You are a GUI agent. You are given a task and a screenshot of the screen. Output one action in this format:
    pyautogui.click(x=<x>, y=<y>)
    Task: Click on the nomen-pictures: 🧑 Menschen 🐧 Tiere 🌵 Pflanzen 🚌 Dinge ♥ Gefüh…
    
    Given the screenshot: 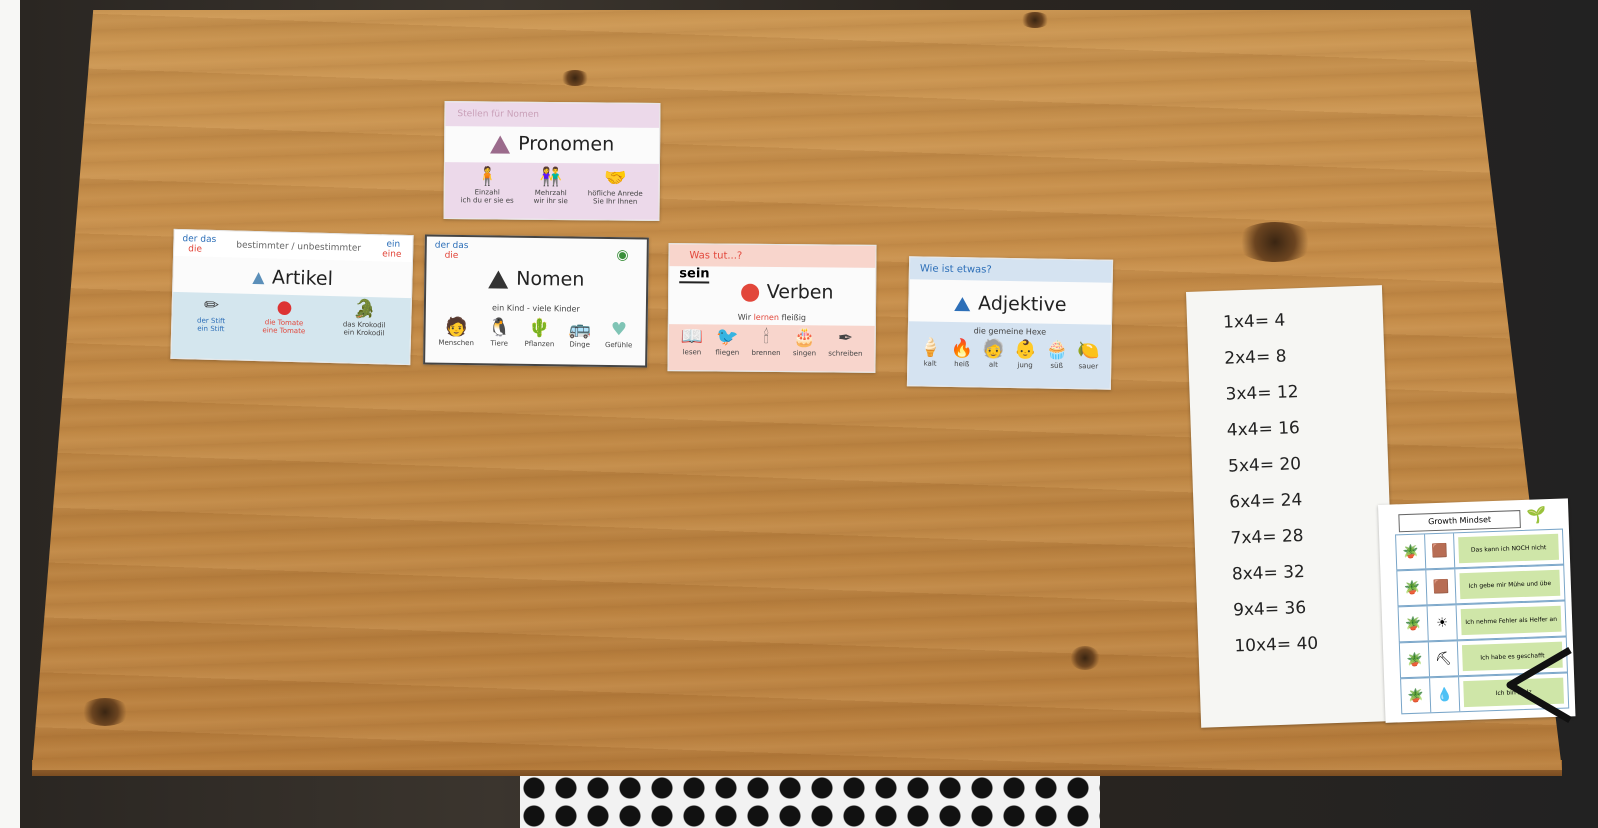 What is the action you would take?
    pyautogui.click(x=535, y=333)
    